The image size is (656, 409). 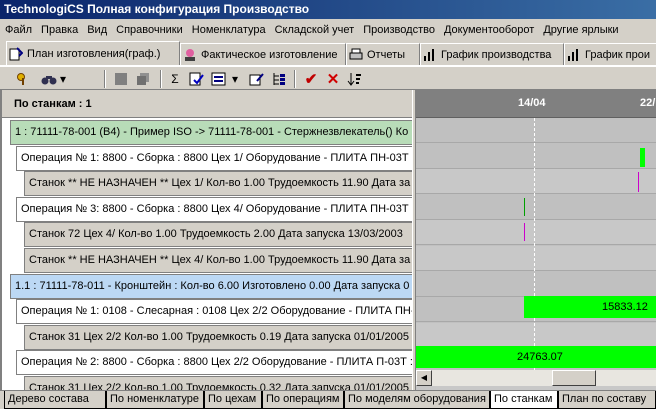 I want to click on menu-item: Файл, so click(x=18, y=30).